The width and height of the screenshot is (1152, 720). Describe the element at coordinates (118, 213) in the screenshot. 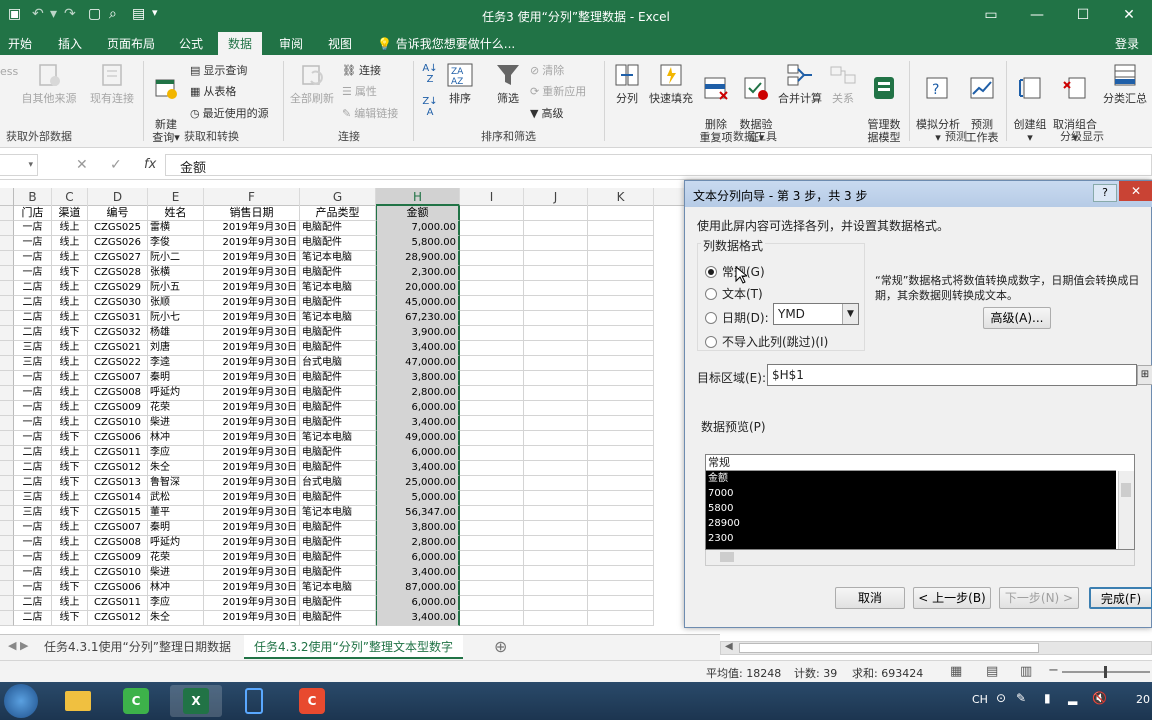

I see `column-title-cell: 编号` at that location.